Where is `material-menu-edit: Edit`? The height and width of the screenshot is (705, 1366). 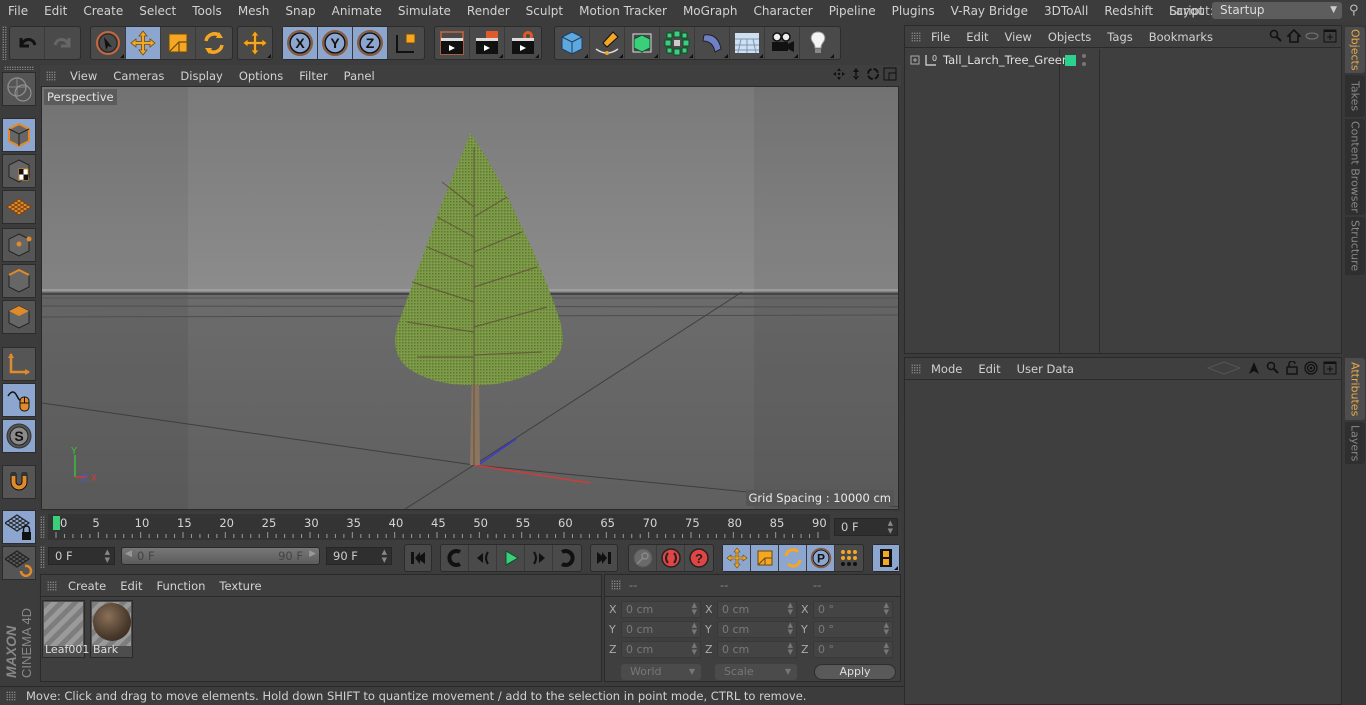
material-menu-edit: Edit is located at coordinates (131, 586).